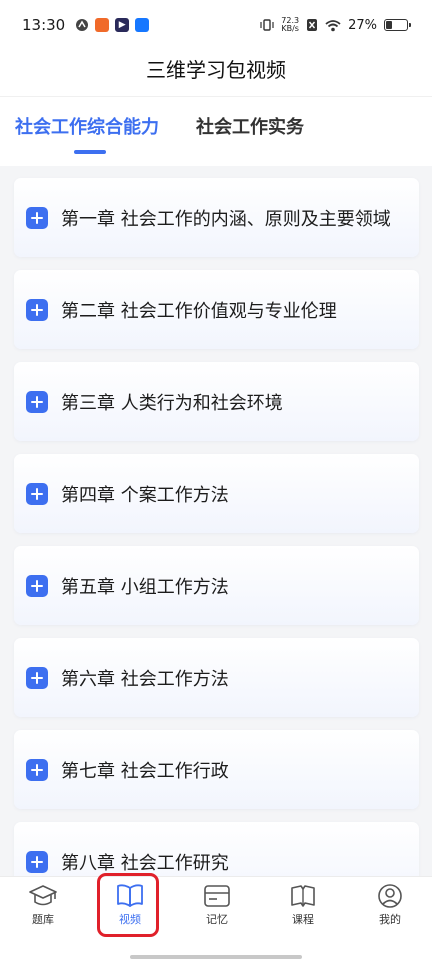 This screenshot has height=964, width=432. What do you see at coordinates (172, 403) in the screenshot?
I see `chapter-label: 第三章 人类行为和社会环境` at bounding box center [172, 403].